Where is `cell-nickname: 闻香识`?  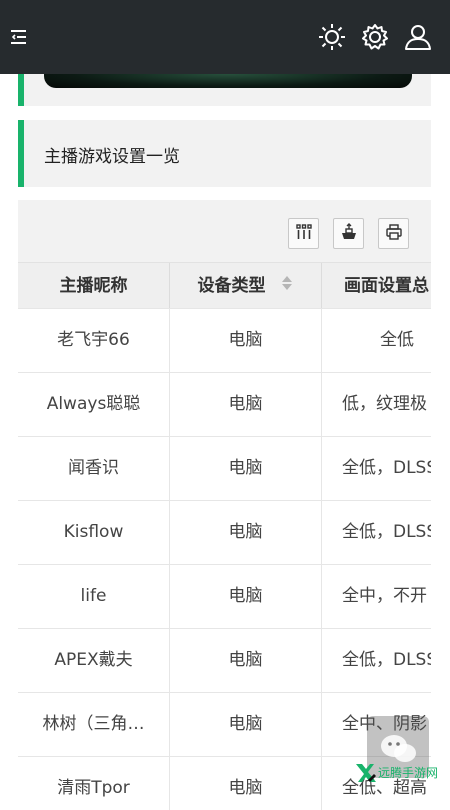 cell-nickname: 闻香识 is located at coordinates (94, 468).